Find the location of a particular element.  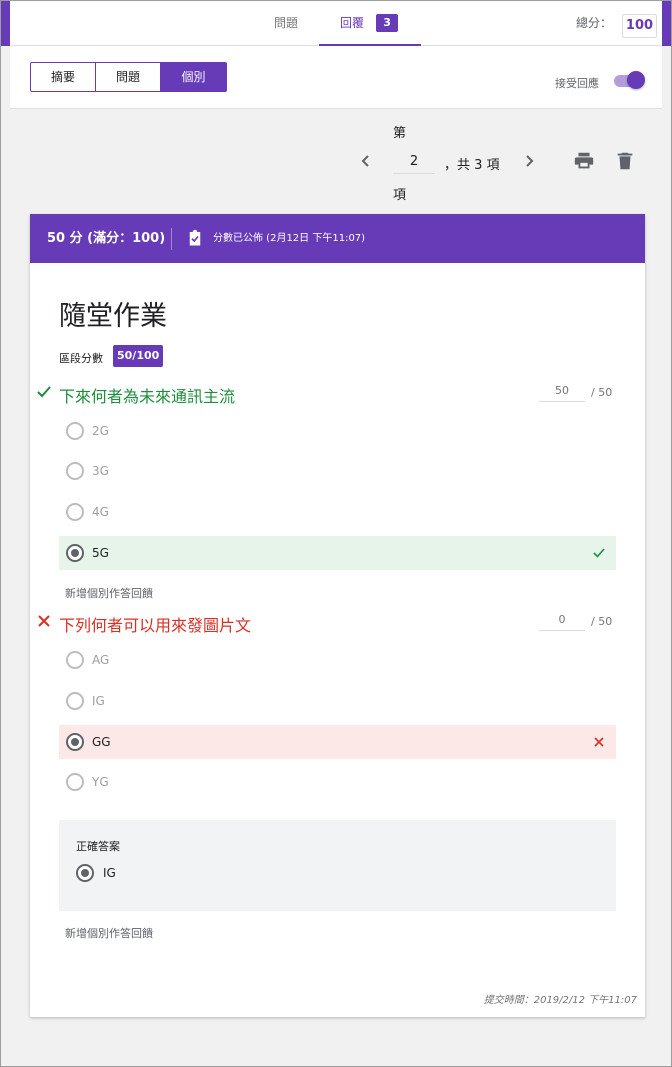

header-accent-left is located at coordinates (5, 23).